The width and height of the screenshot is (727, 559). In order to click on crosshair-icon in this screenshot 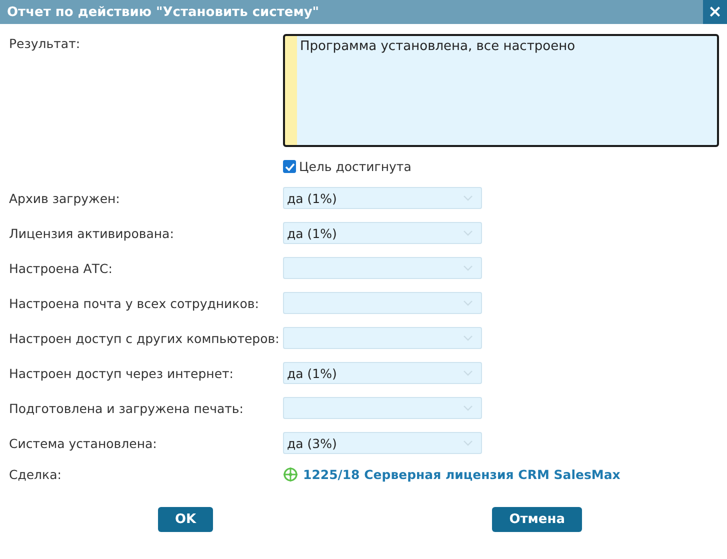, I will do `click(290, 474)`.